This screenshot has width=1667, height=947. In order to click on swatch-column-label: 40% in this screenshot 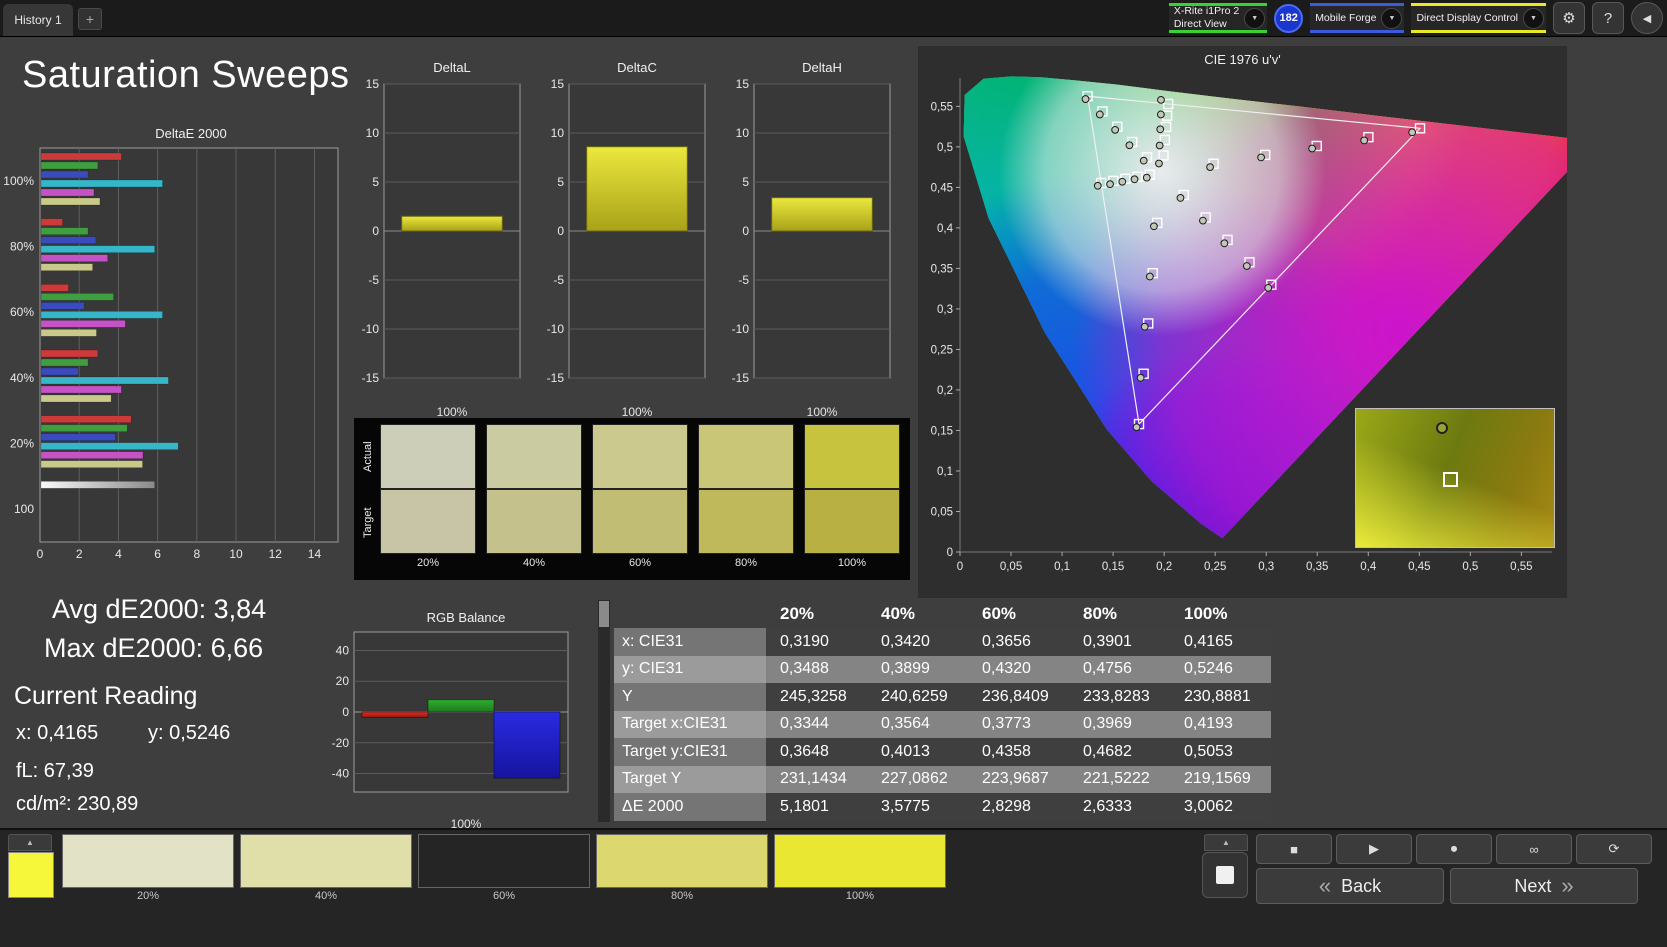, I will do `click(534, 563)`.